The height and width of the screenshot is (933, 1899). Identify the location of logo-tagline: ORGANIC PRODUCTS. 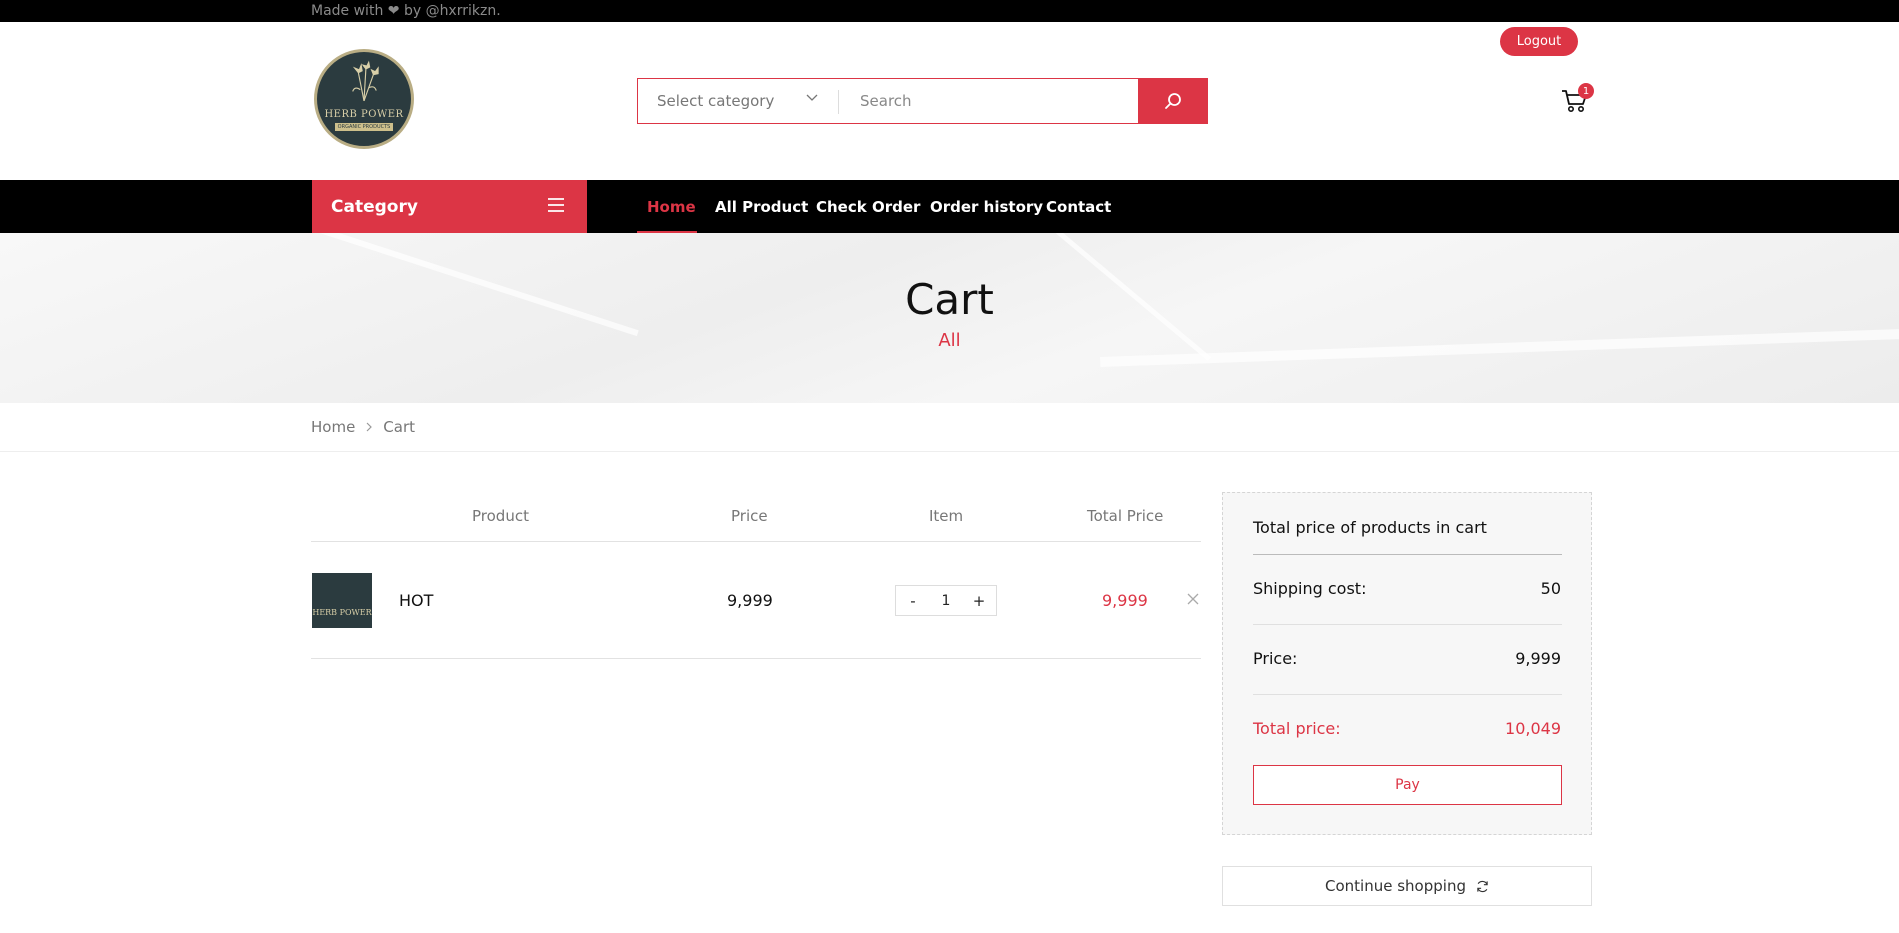
(364, 127).